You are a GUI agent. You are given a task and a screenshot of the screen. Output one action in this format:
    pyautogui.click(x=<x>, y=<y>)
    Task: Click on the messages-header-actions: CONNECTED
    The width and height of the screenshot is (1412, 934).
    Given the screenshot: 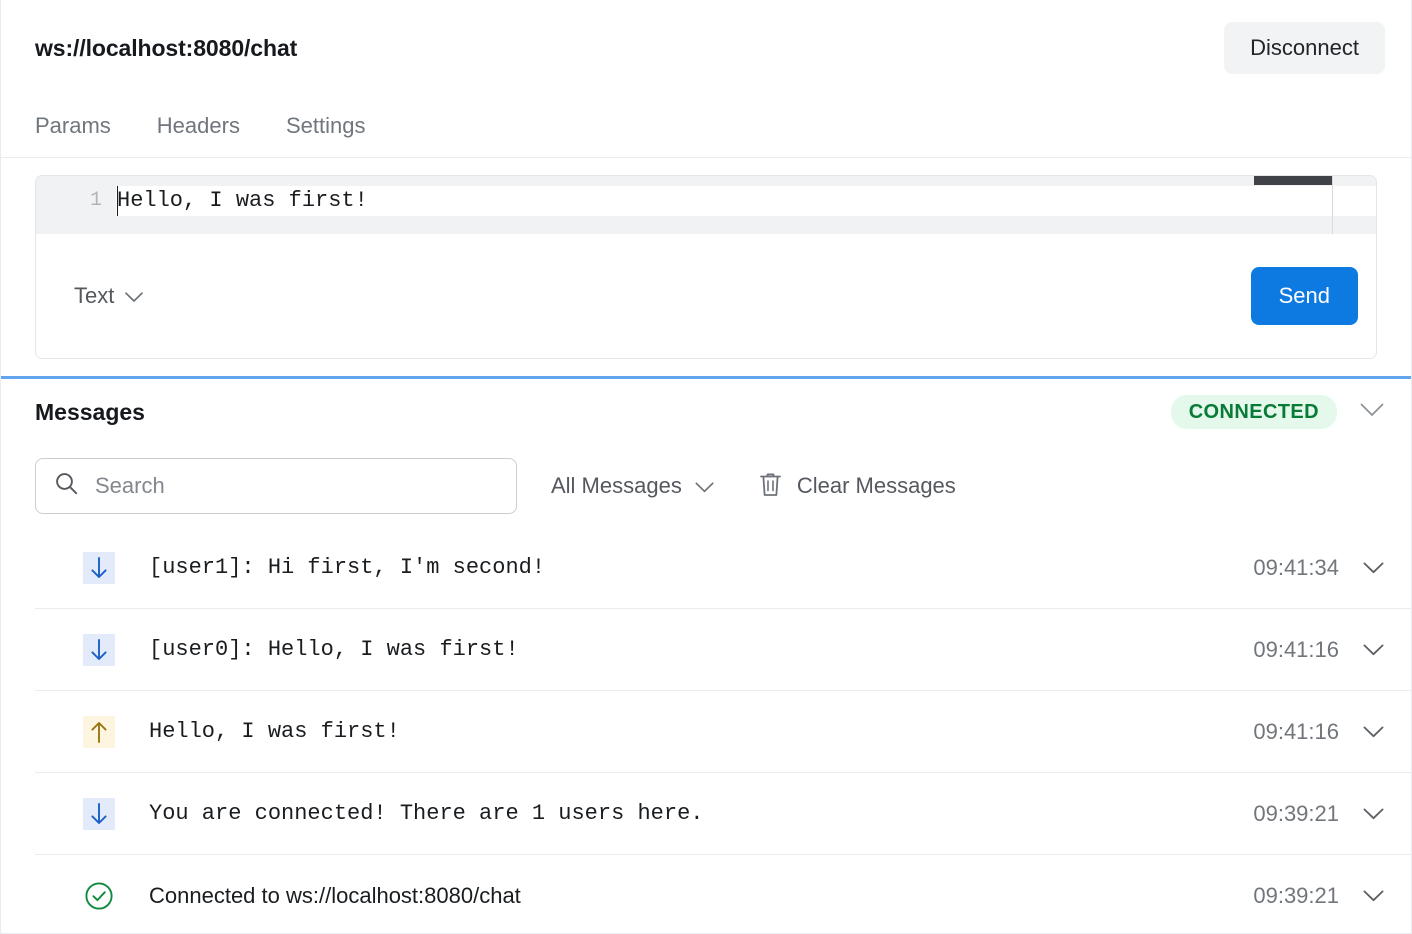 What is the action you would take?
    pyautogui.click(x=1277, y=412)
    